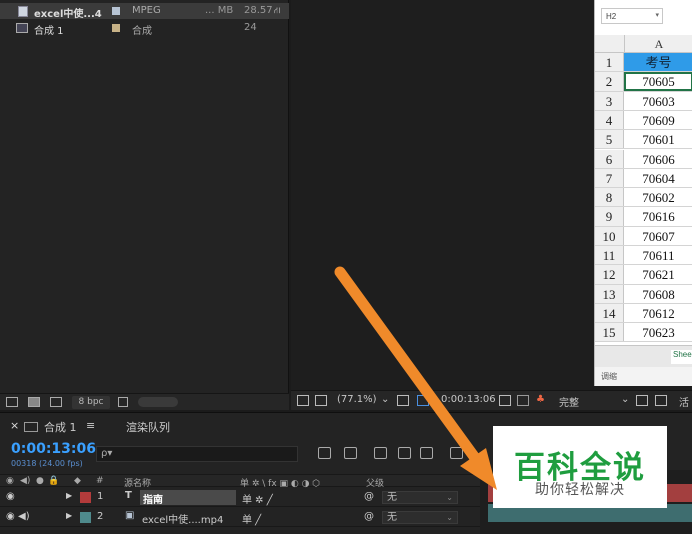 The width and height of the screenshot is (692, 534). Describe the element at coordinates (658, 216) in the screenshot. I see `cell-a: 70616` at that location.